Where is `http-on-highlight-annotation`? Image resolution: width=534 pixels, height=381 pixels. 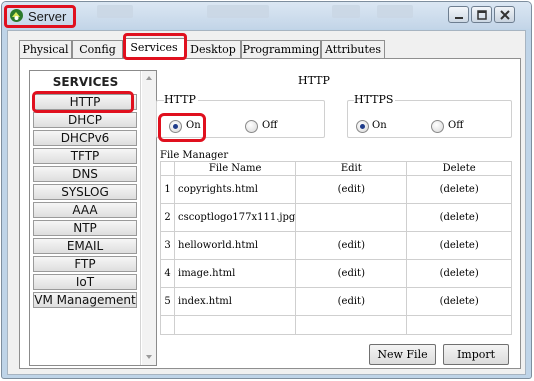 http-on-highlight-annotation is located at coordinates (182, 127).